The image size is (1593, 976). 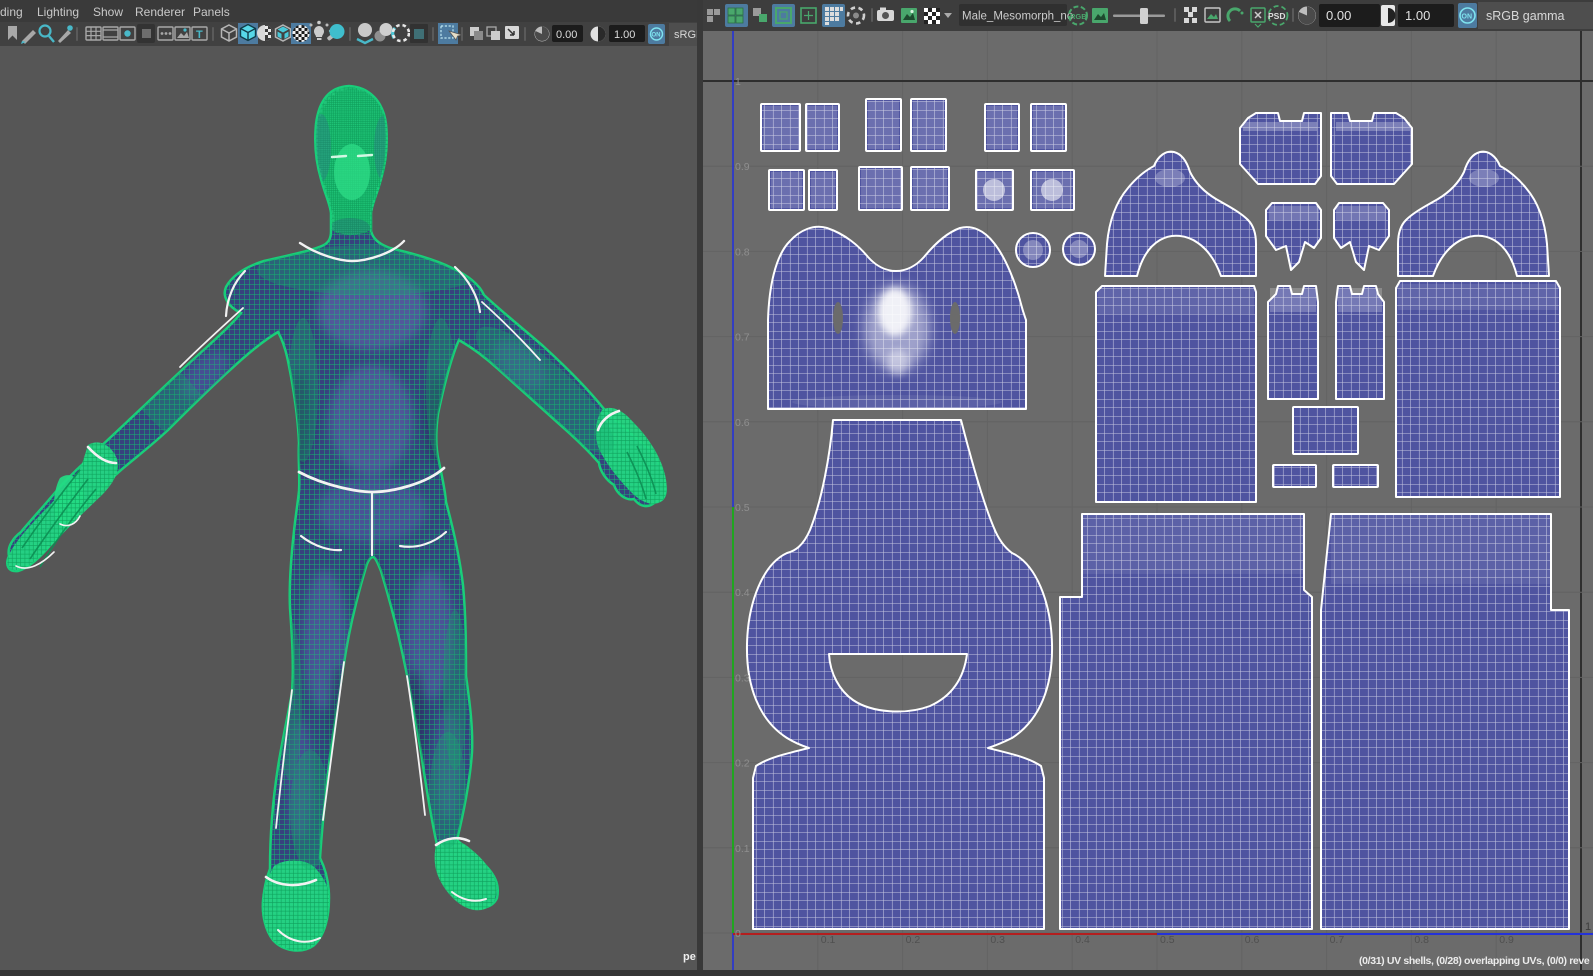 What do you see at coordinates (1017, 17) in the screenshot?
I see `svg-text: Male_Mesomorph_no` at bounding box center [1017, 17].